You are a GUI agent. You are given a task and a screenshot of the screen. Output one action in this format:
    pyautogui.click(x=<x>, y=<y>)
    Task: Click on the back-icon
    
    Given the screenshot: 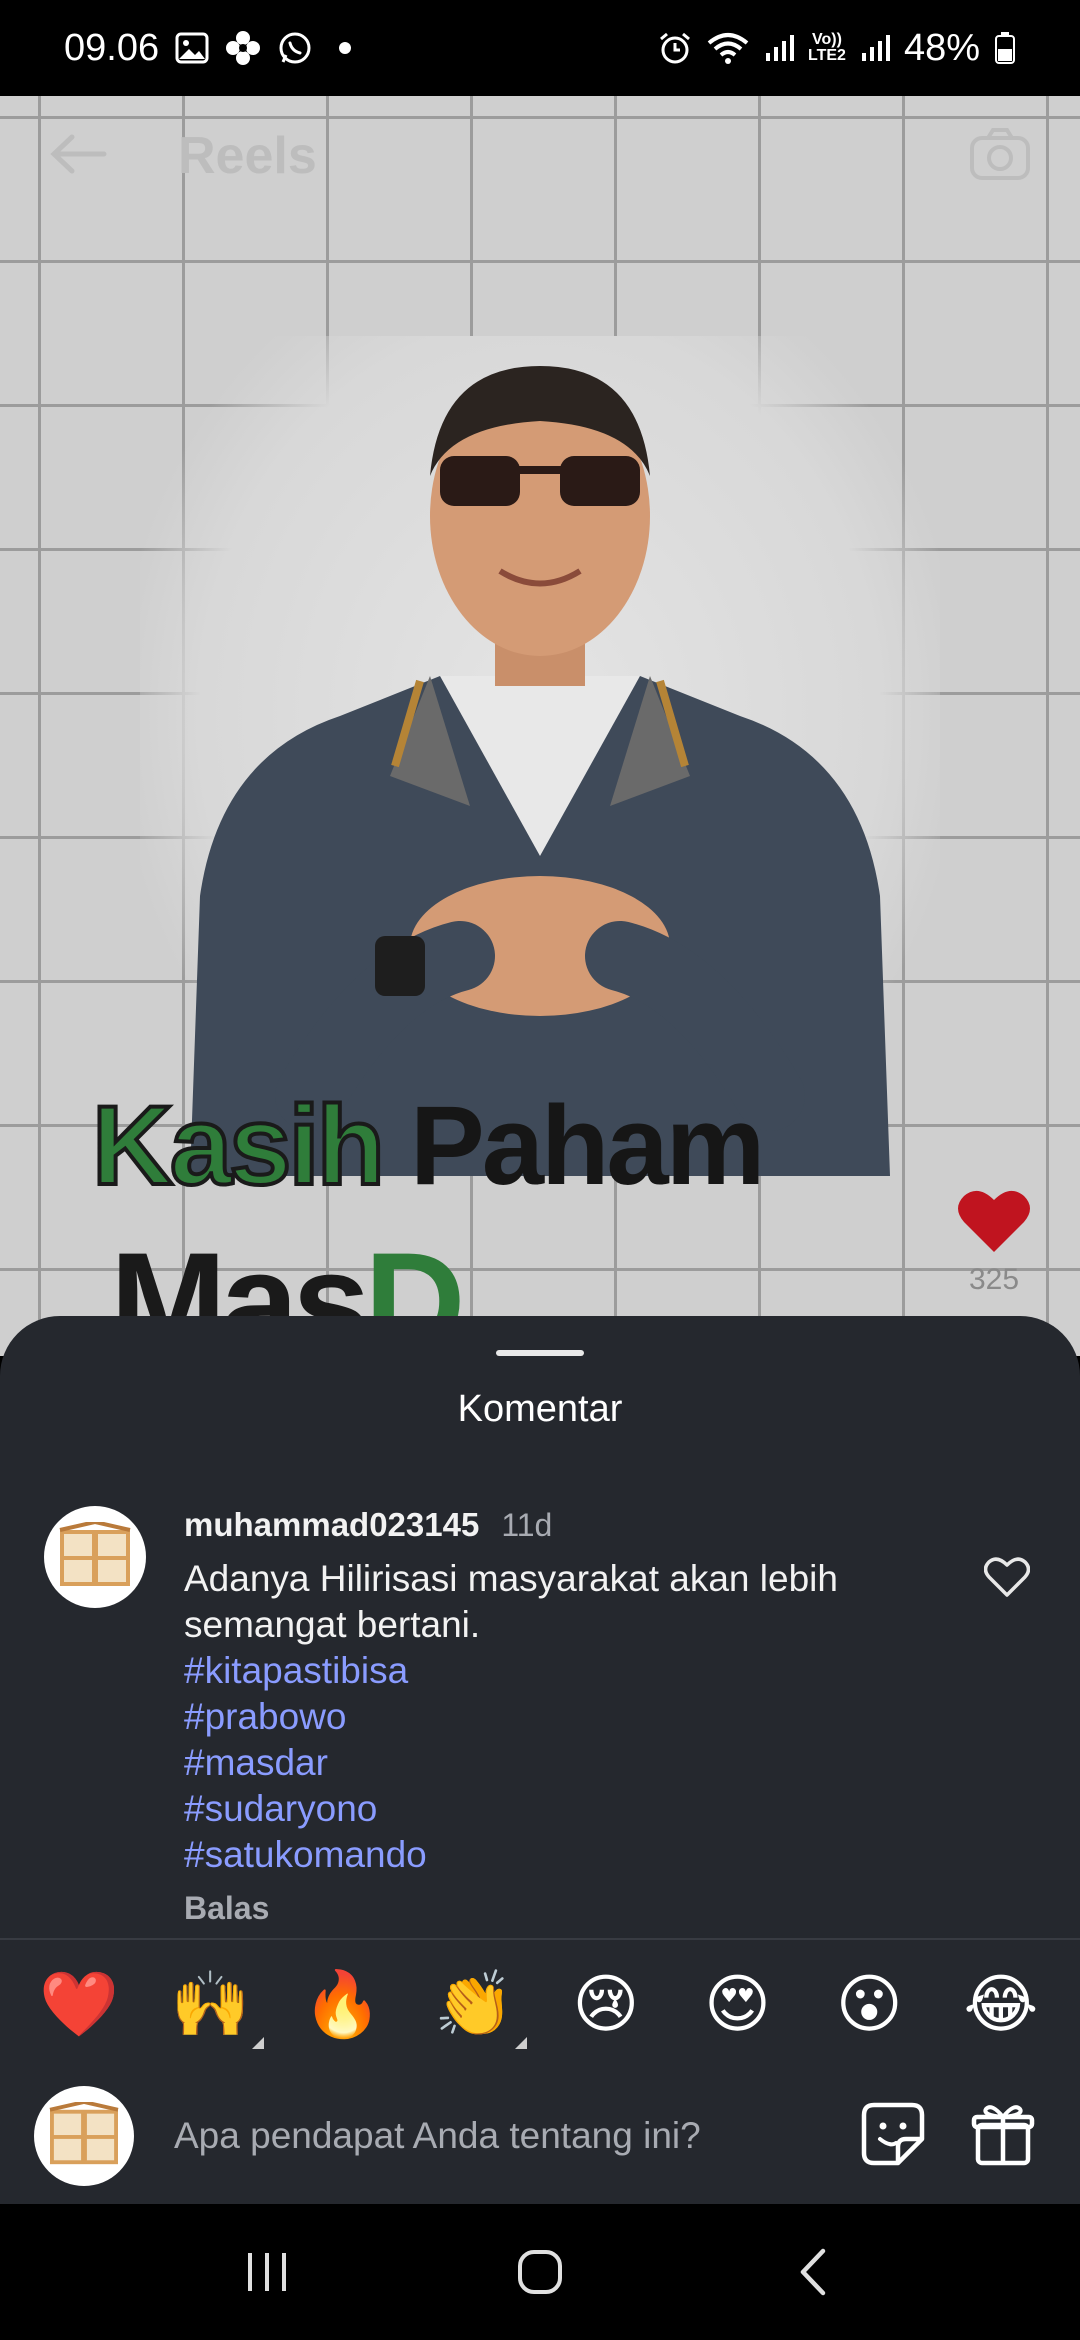 What is the action you would take?
    pyautogui.click(x=813, y=2272)
    